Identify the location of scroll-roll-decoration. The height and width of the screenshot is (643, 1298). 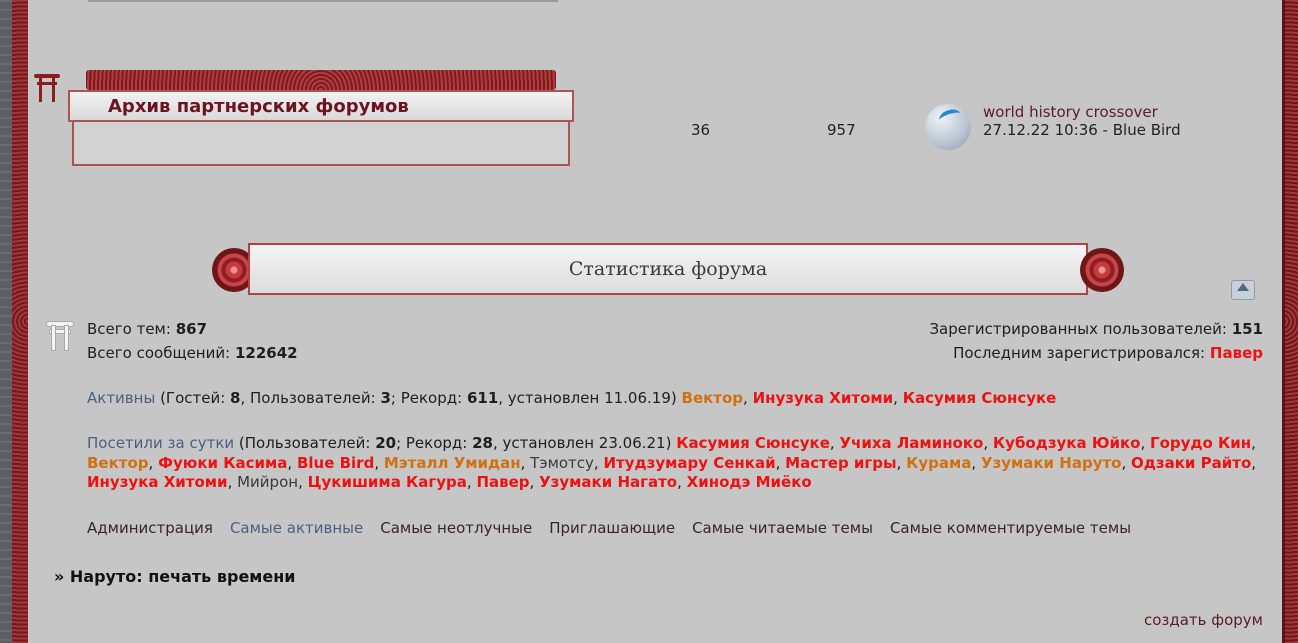
(321, 80).